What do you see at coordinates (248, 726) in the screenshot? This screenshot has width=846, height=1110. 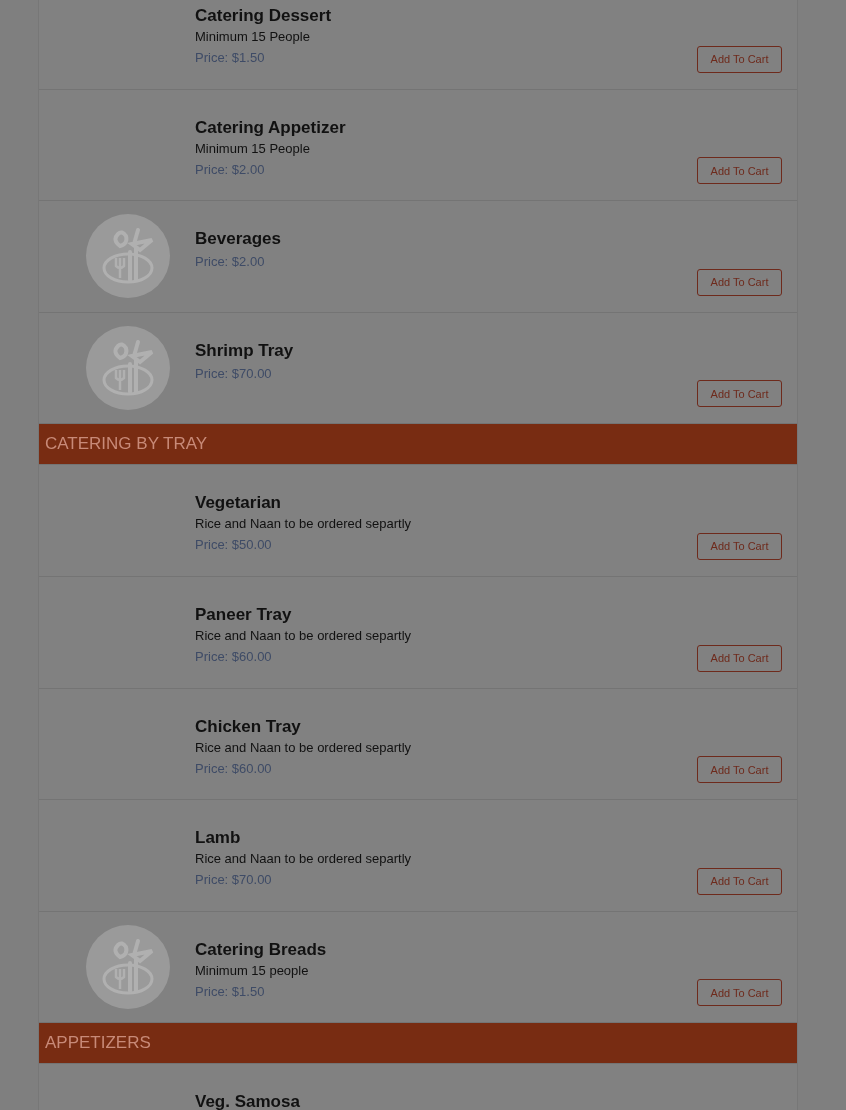 I see `item-name: Chicken Tray` at bounding box center [248, 726].